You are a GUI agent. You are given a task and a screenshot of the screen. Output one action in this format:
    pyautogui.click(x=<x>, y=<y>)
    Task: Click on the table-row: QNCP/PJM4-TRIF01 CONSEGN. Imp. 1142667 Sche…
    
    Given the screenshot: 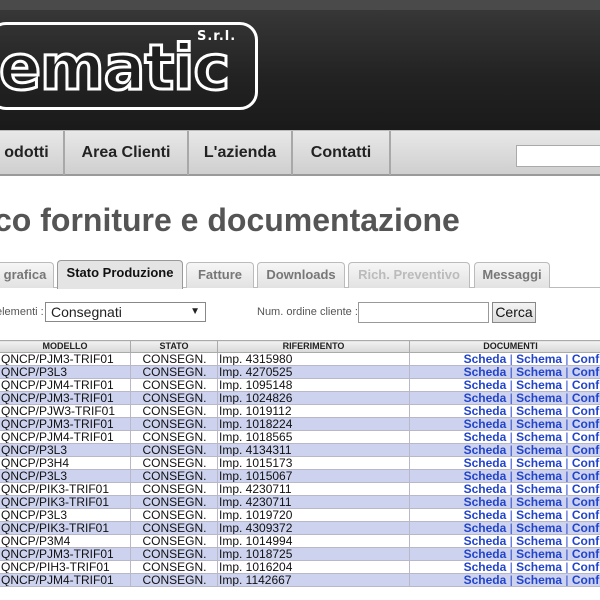 What is the action you would take?
    pyautogui.click(x=300, y=580)
    